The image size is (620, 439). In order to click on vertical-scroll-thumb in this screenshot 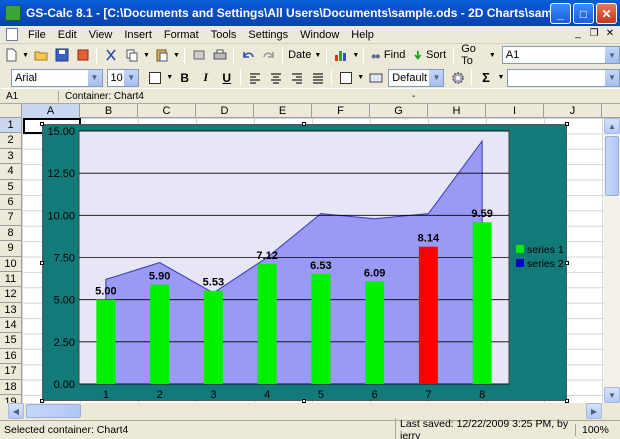, I will do `click(612, 166)`.